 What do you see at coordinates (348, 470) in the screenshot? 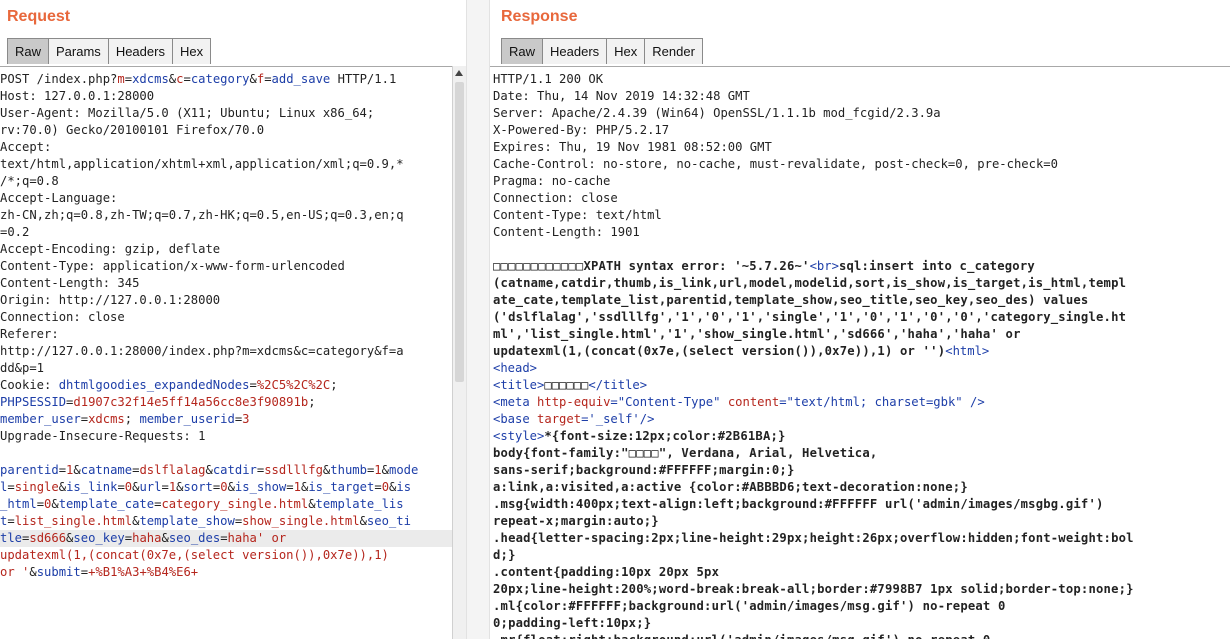
I see `request-text-segment: thumb` at bounding box center [348, 470].